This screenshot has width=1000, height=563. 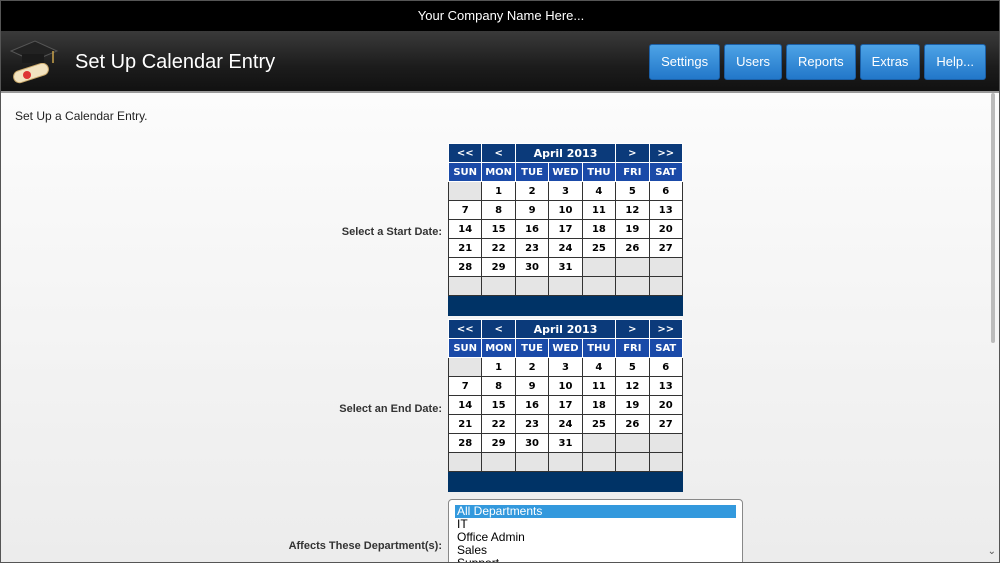 I want to click on reports-button: Reports, so click(x=821, y=62).